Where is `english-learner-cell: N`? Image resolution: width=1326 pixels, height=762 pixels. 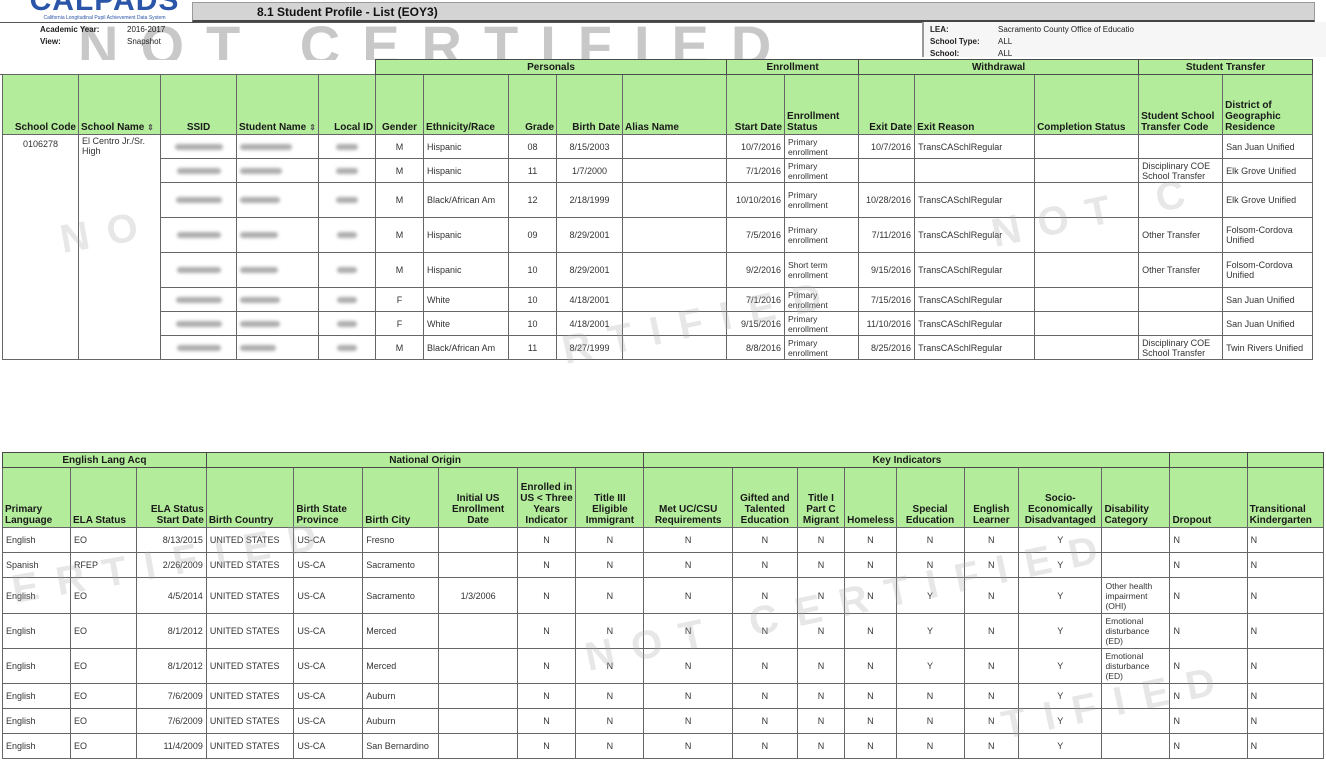
english-learner-cell: N is located at coordinates (991, 540).